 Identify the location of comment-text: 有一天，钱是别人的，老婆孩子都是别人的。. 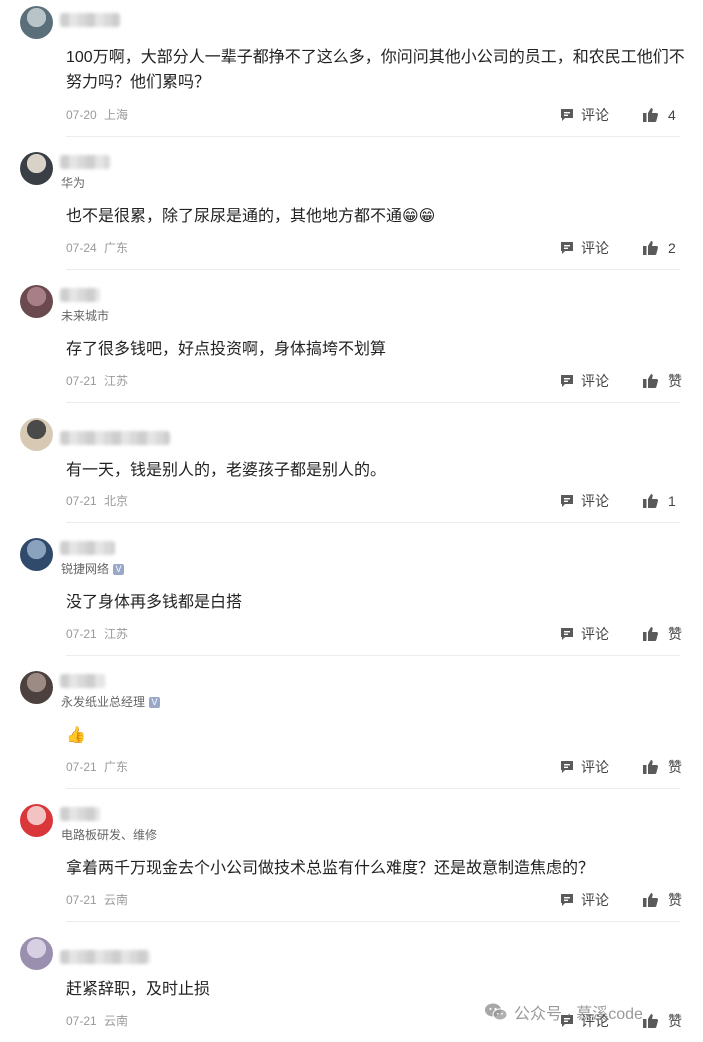
(226, 470).